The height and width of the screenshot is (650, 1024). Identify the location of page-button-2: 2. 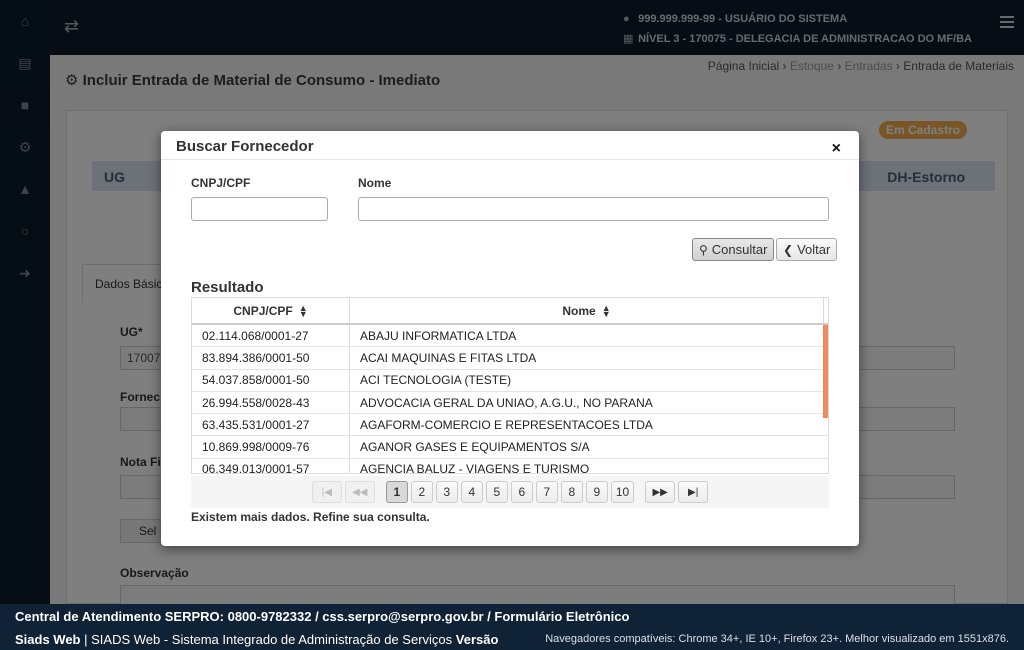
(421, 492).